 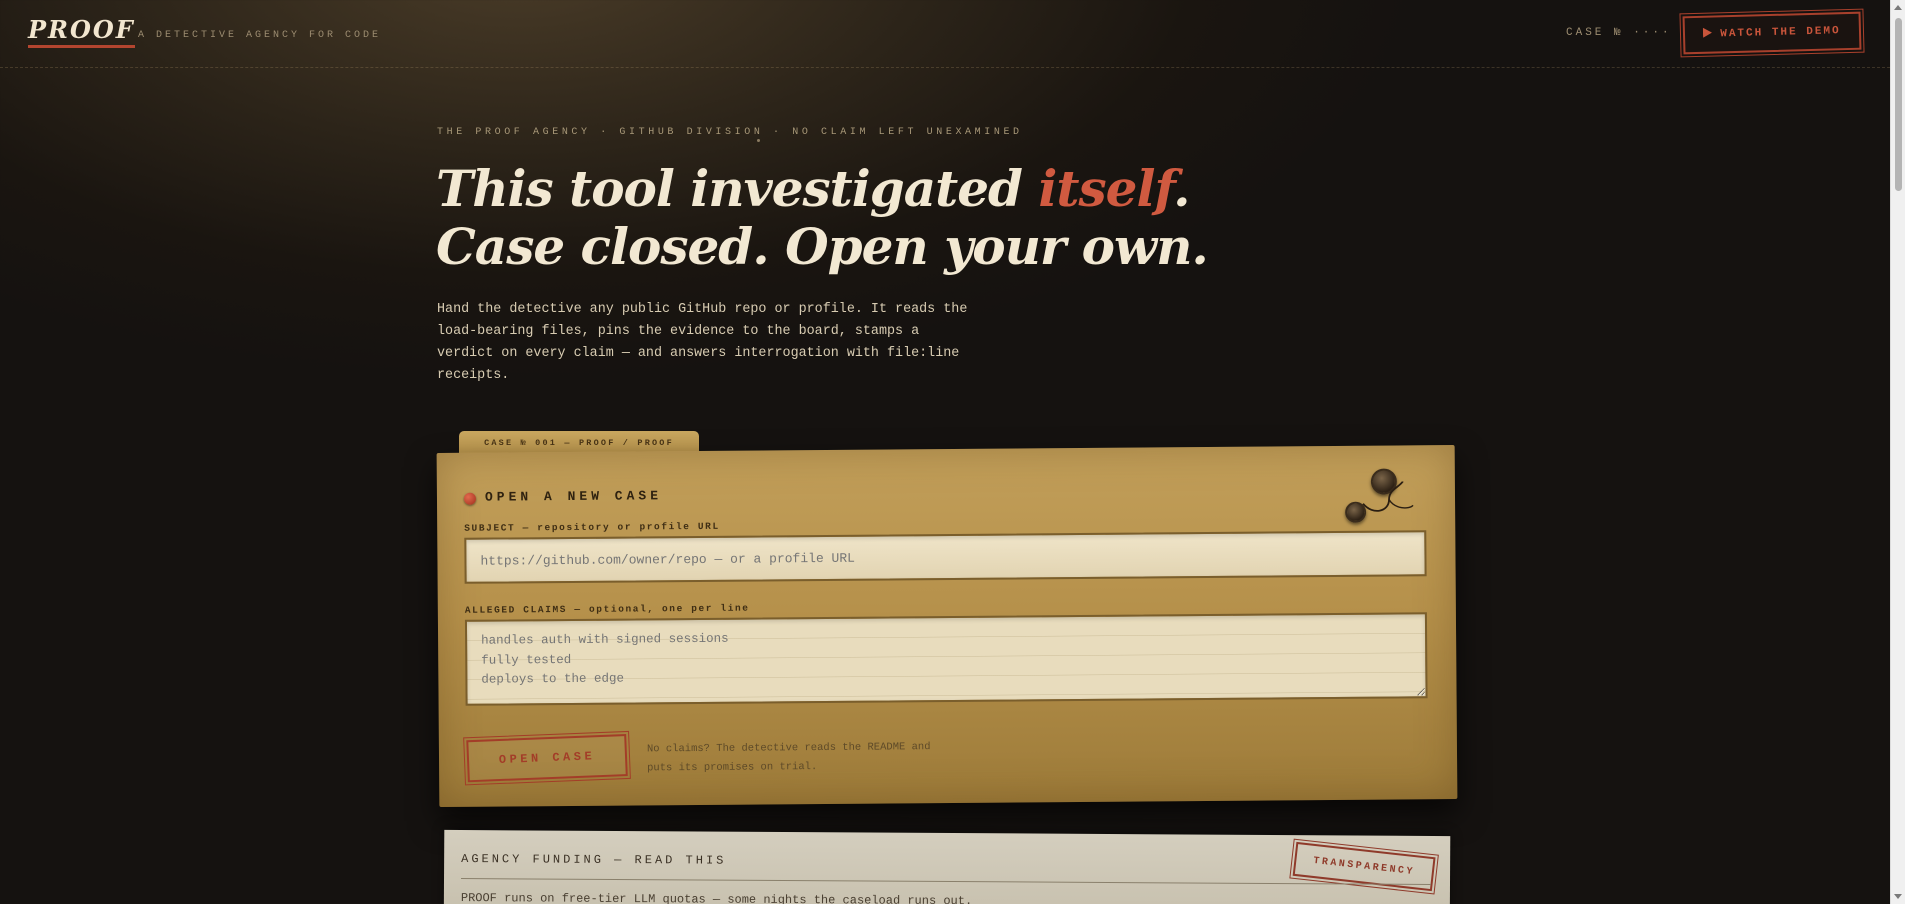 I want to click on kicker-dot, so click(x=758, y=140).